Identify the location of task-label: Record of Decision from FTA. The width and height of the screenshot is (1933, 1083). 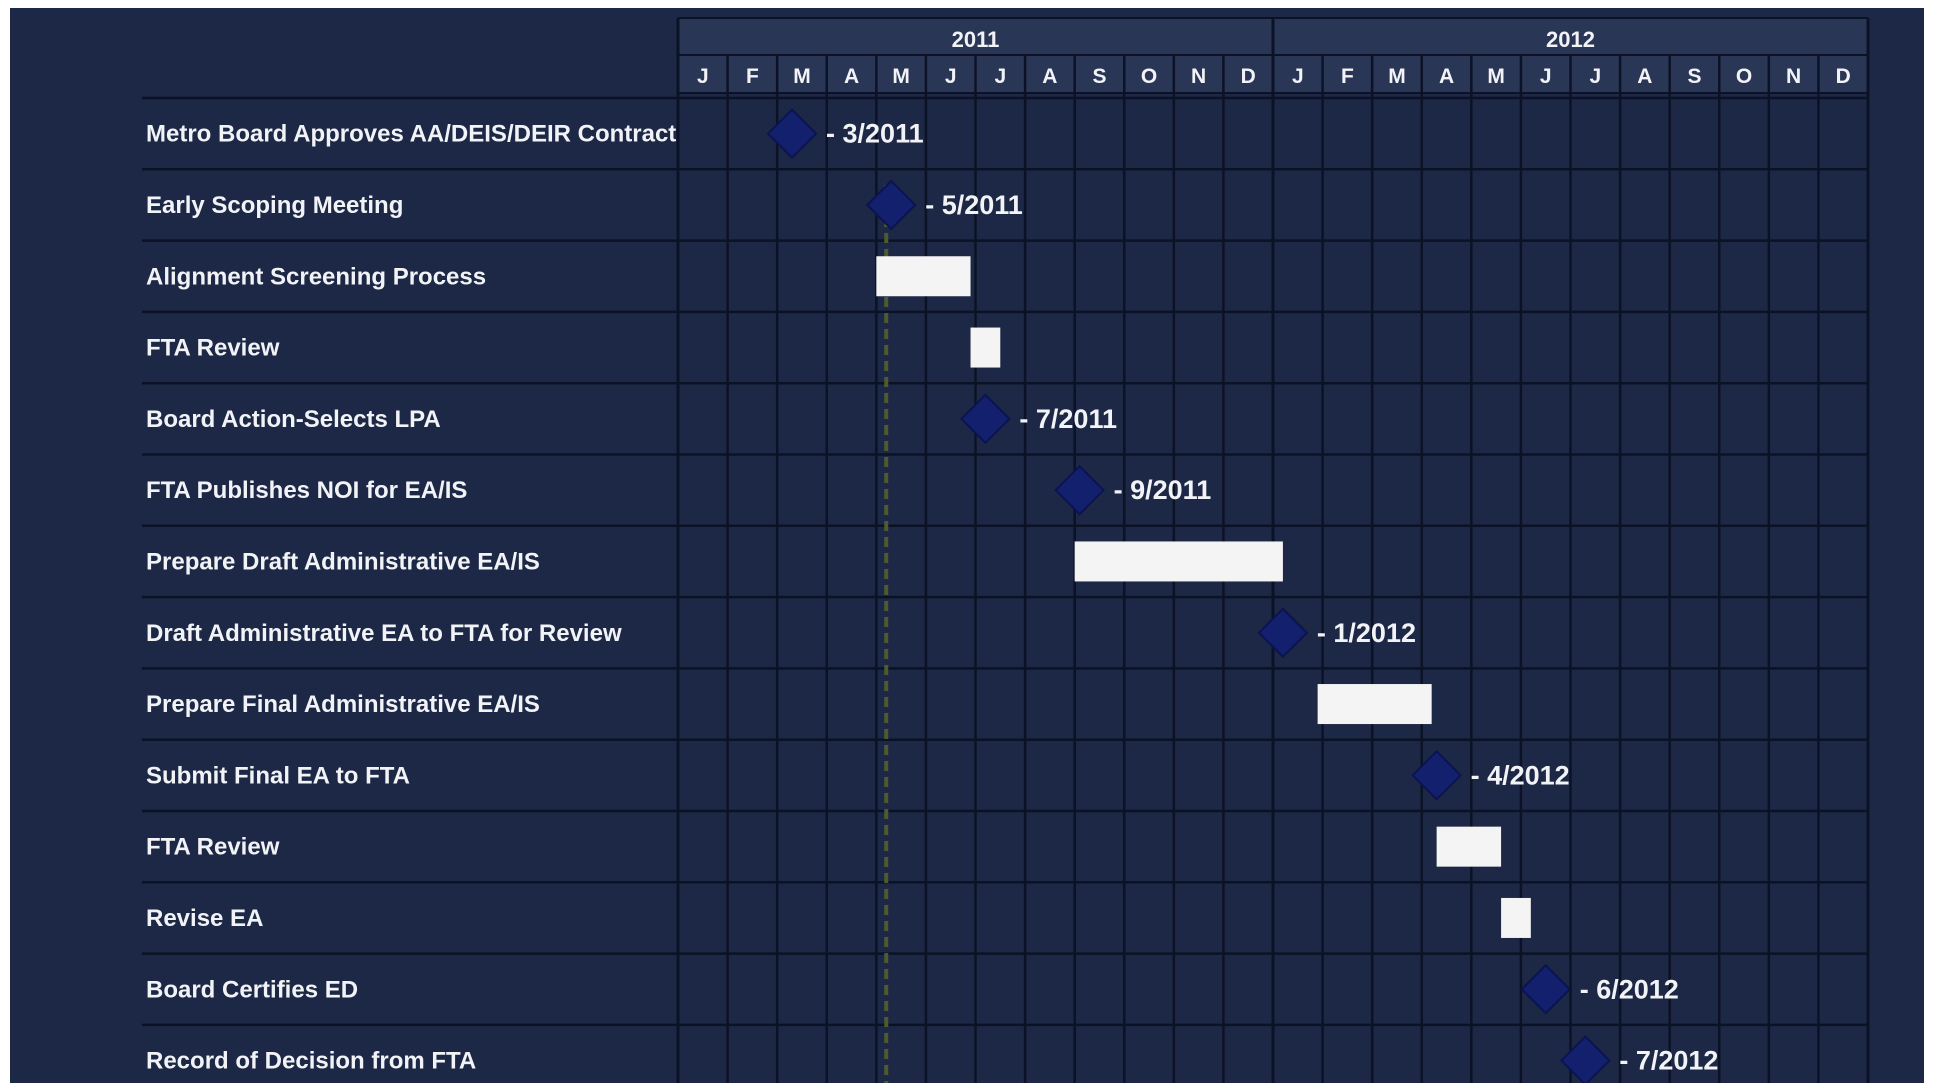
(311, 1061).